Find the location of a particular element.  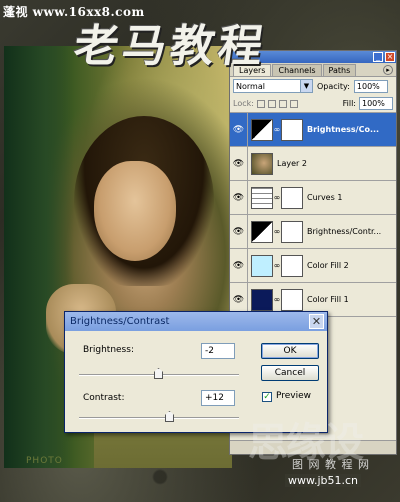

close-icon: ✕ is located at coordinates (316, 321).